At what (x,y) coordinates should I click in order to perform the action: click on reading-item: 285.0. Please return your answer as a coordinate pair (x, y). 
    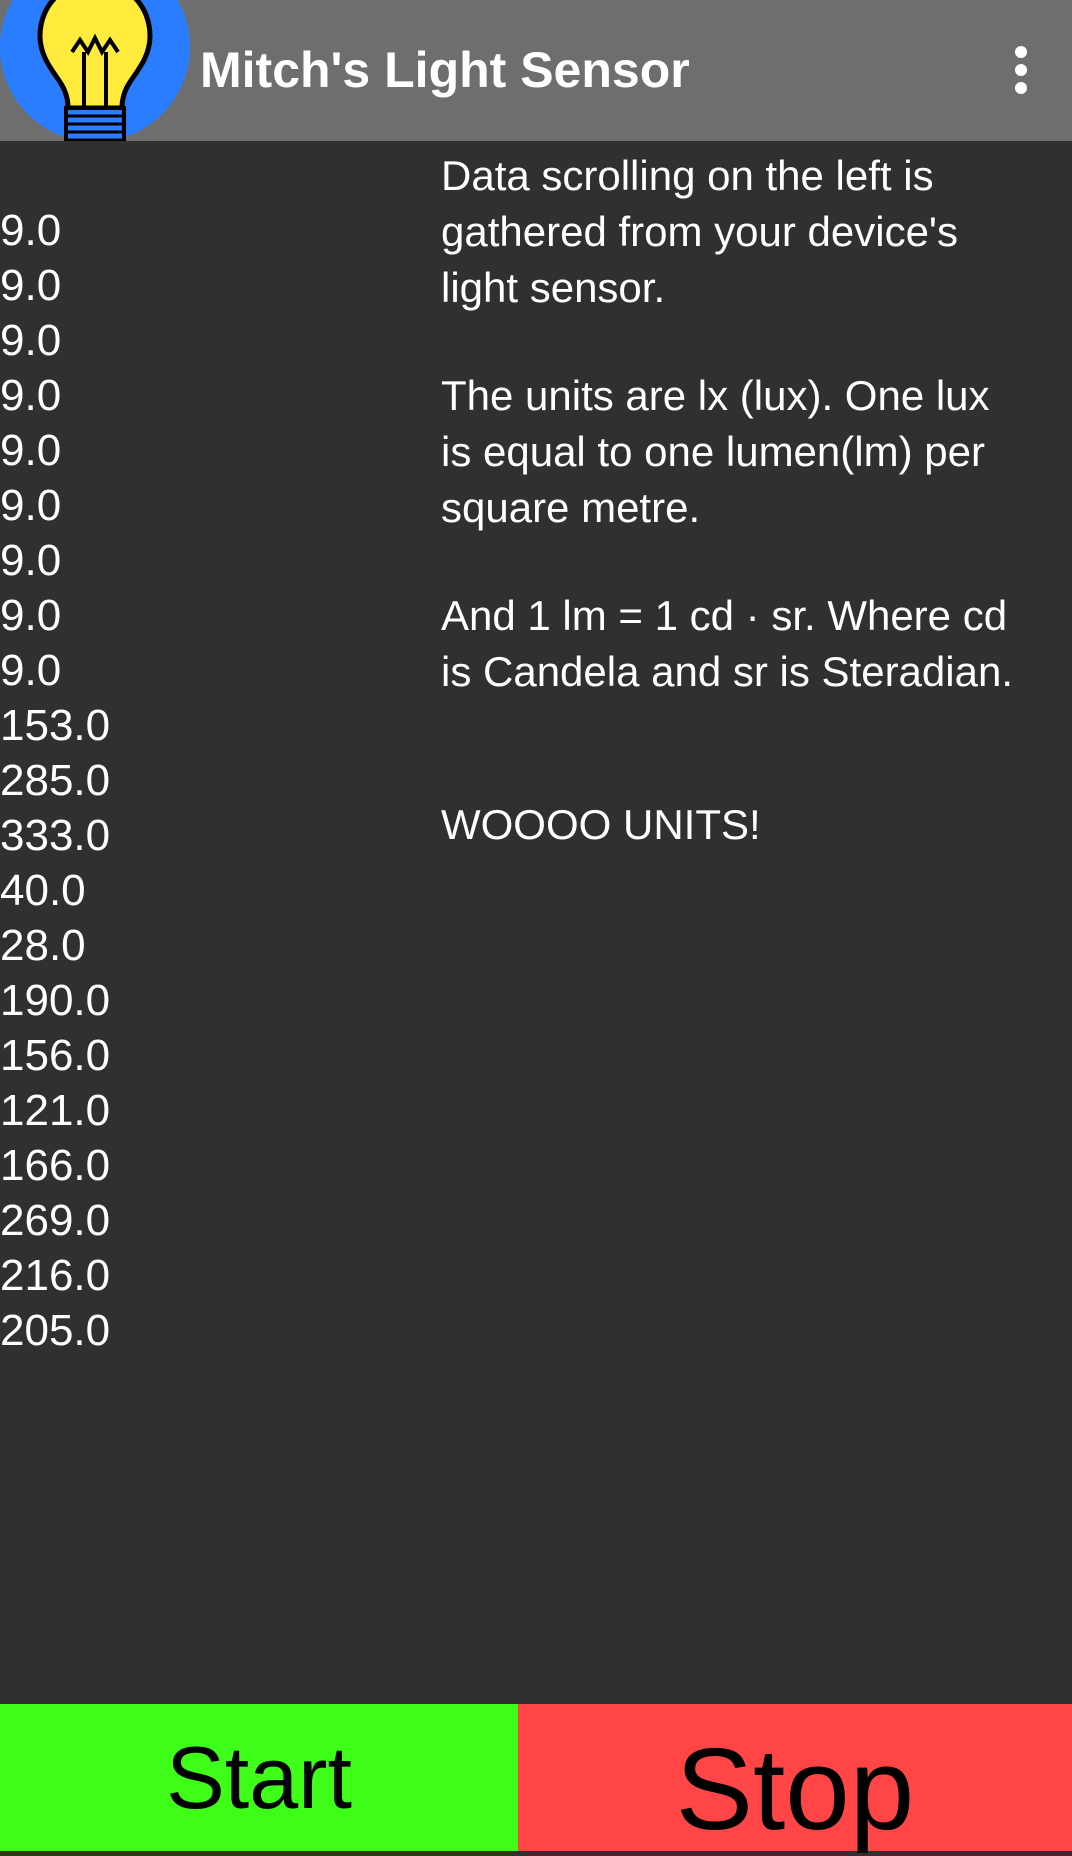
    Looking at the image, I should click on (55, 780).